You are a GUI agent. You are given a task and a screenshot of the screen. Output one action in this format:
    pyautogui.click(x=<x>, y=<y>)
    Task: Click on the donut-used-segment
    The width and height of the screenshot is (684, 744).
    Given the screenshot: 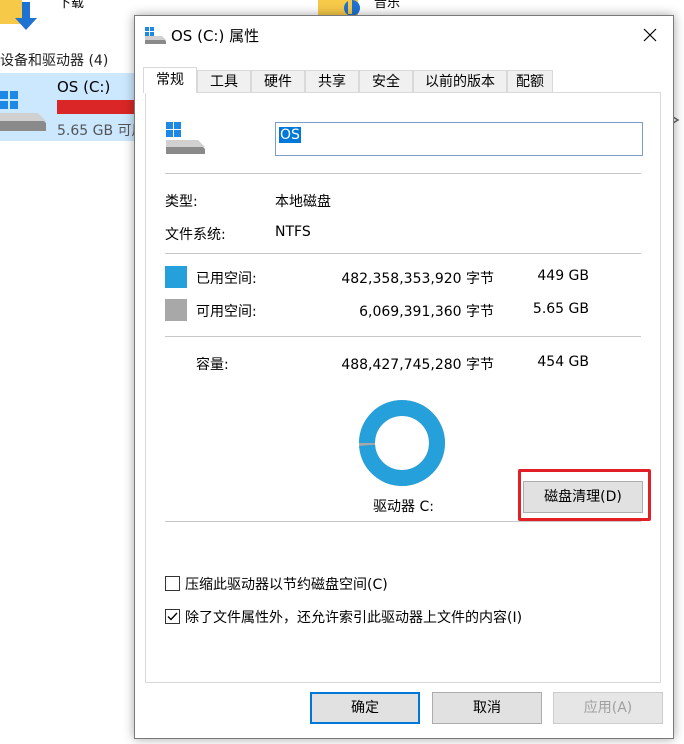 What is the action you would take?
    pyautogui.click(x=402, y=443)
    